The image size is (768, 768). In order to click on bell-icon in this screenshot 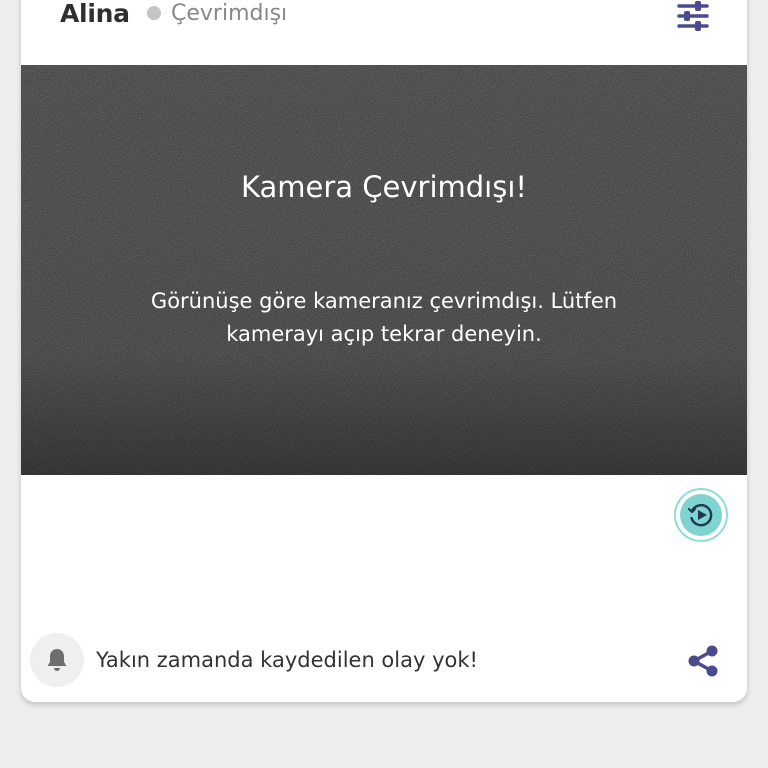, I will do `click(57, 660)`.